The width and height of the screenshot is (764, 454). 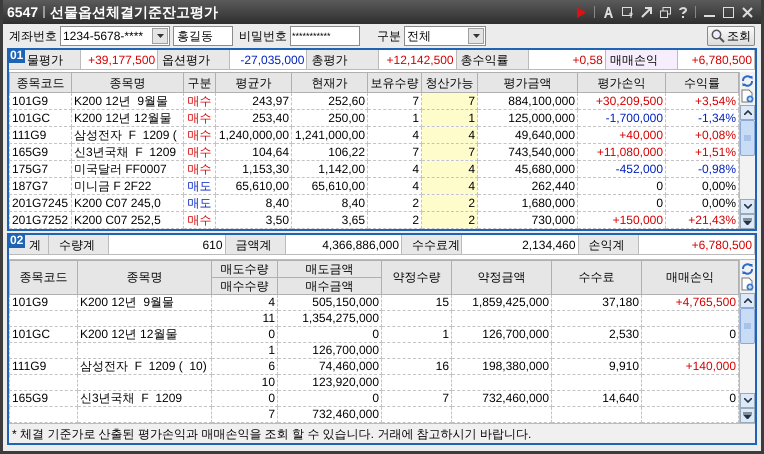 I want to click on table-cell: 74,460,000, so click(x=330, y=366).